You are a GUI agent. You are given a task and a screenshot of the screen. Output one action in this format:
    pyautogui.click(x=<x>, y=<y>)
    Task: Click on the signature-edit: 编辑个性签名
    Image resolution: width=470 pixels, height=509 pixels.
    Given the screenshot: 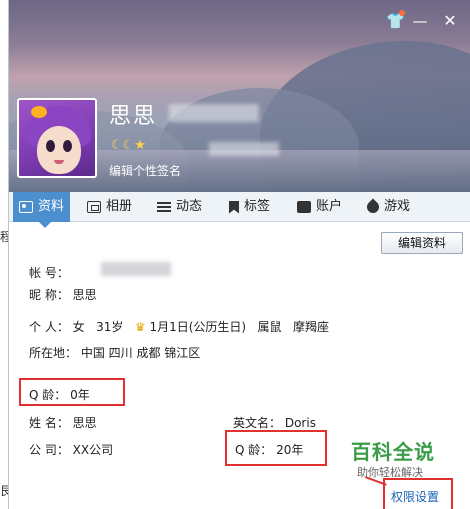 What is the action you would take?
    pyautogui.click(x=145, y=170)
    